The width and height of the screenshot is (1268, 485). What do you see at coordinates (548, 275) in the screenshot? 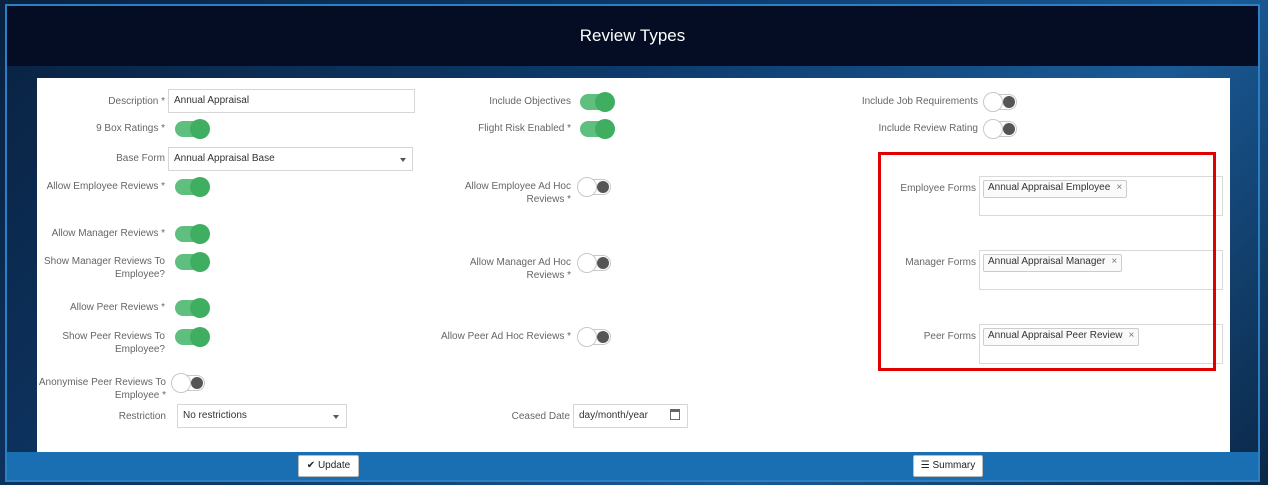
I see `allow-manager-adhoc-label-line2: Reviews *` at bounding box center [548, 275].